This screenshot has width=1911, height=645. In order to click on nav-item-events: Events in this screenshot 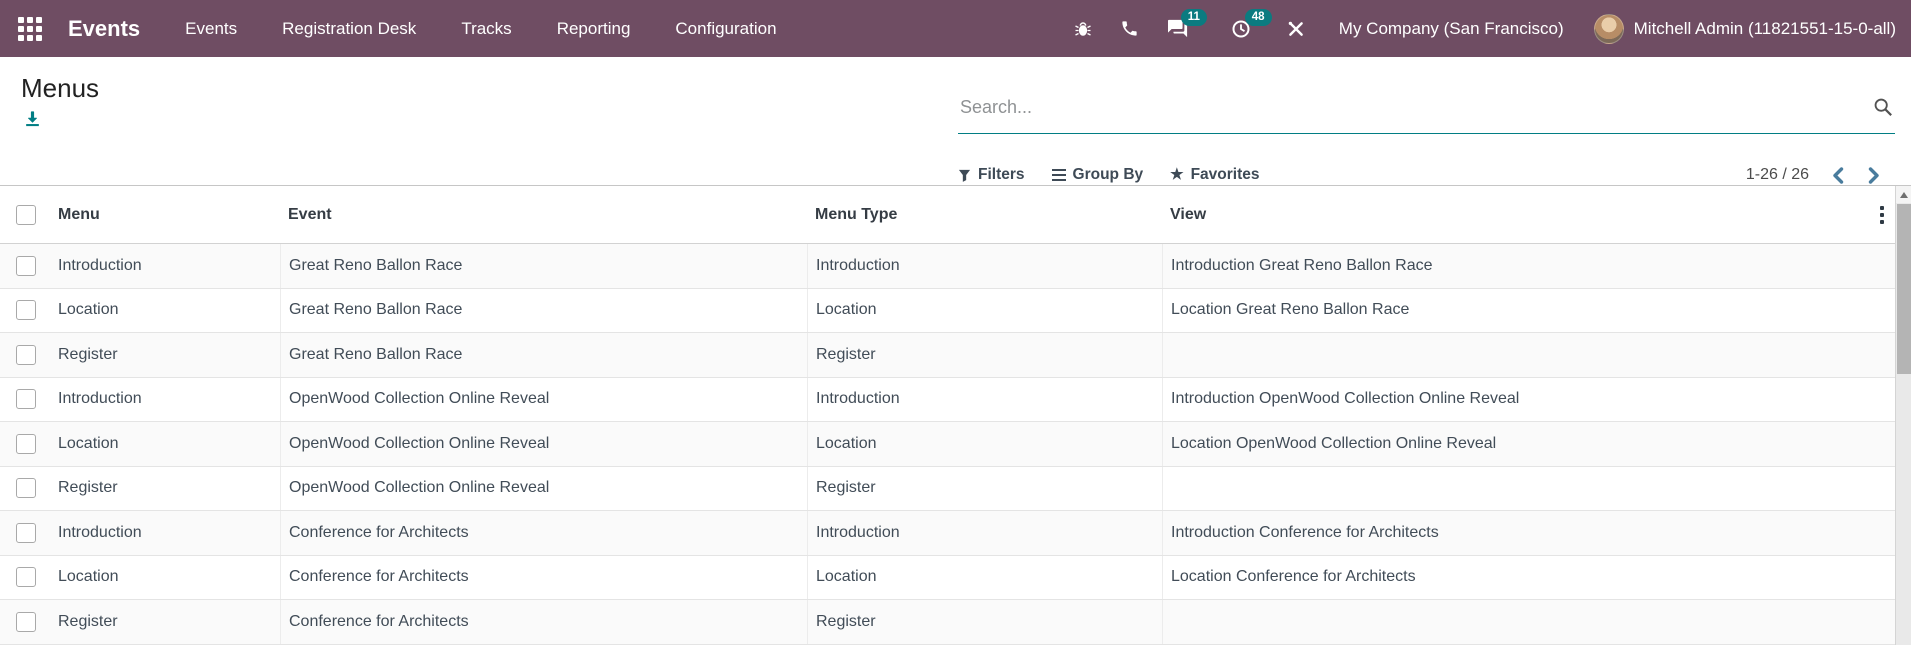, I will do `click(211, 29)`.